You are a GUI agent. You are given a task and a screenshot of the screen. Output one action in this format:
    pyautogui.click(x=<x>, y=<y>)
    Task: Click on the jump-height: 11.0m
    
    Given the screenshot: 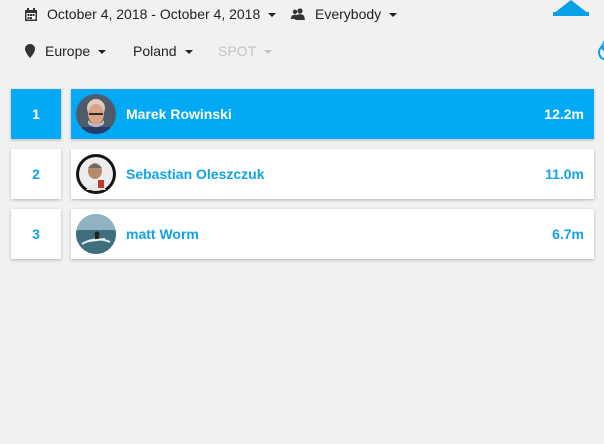 What is the action you would take?
    pyautogui.click(x=564, y=174)
    